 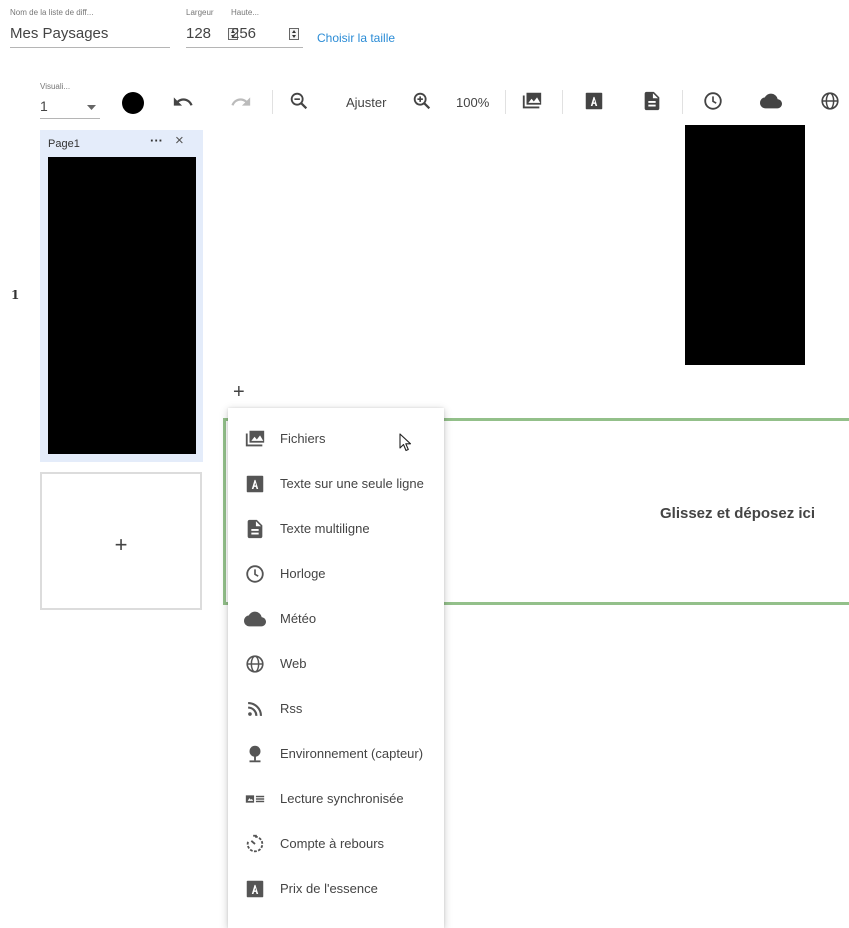 What do you see at coordinates (336, 573) in the screenshot?
I see `menu-item-horloge: Horloge` at bounding box center [336, 573].